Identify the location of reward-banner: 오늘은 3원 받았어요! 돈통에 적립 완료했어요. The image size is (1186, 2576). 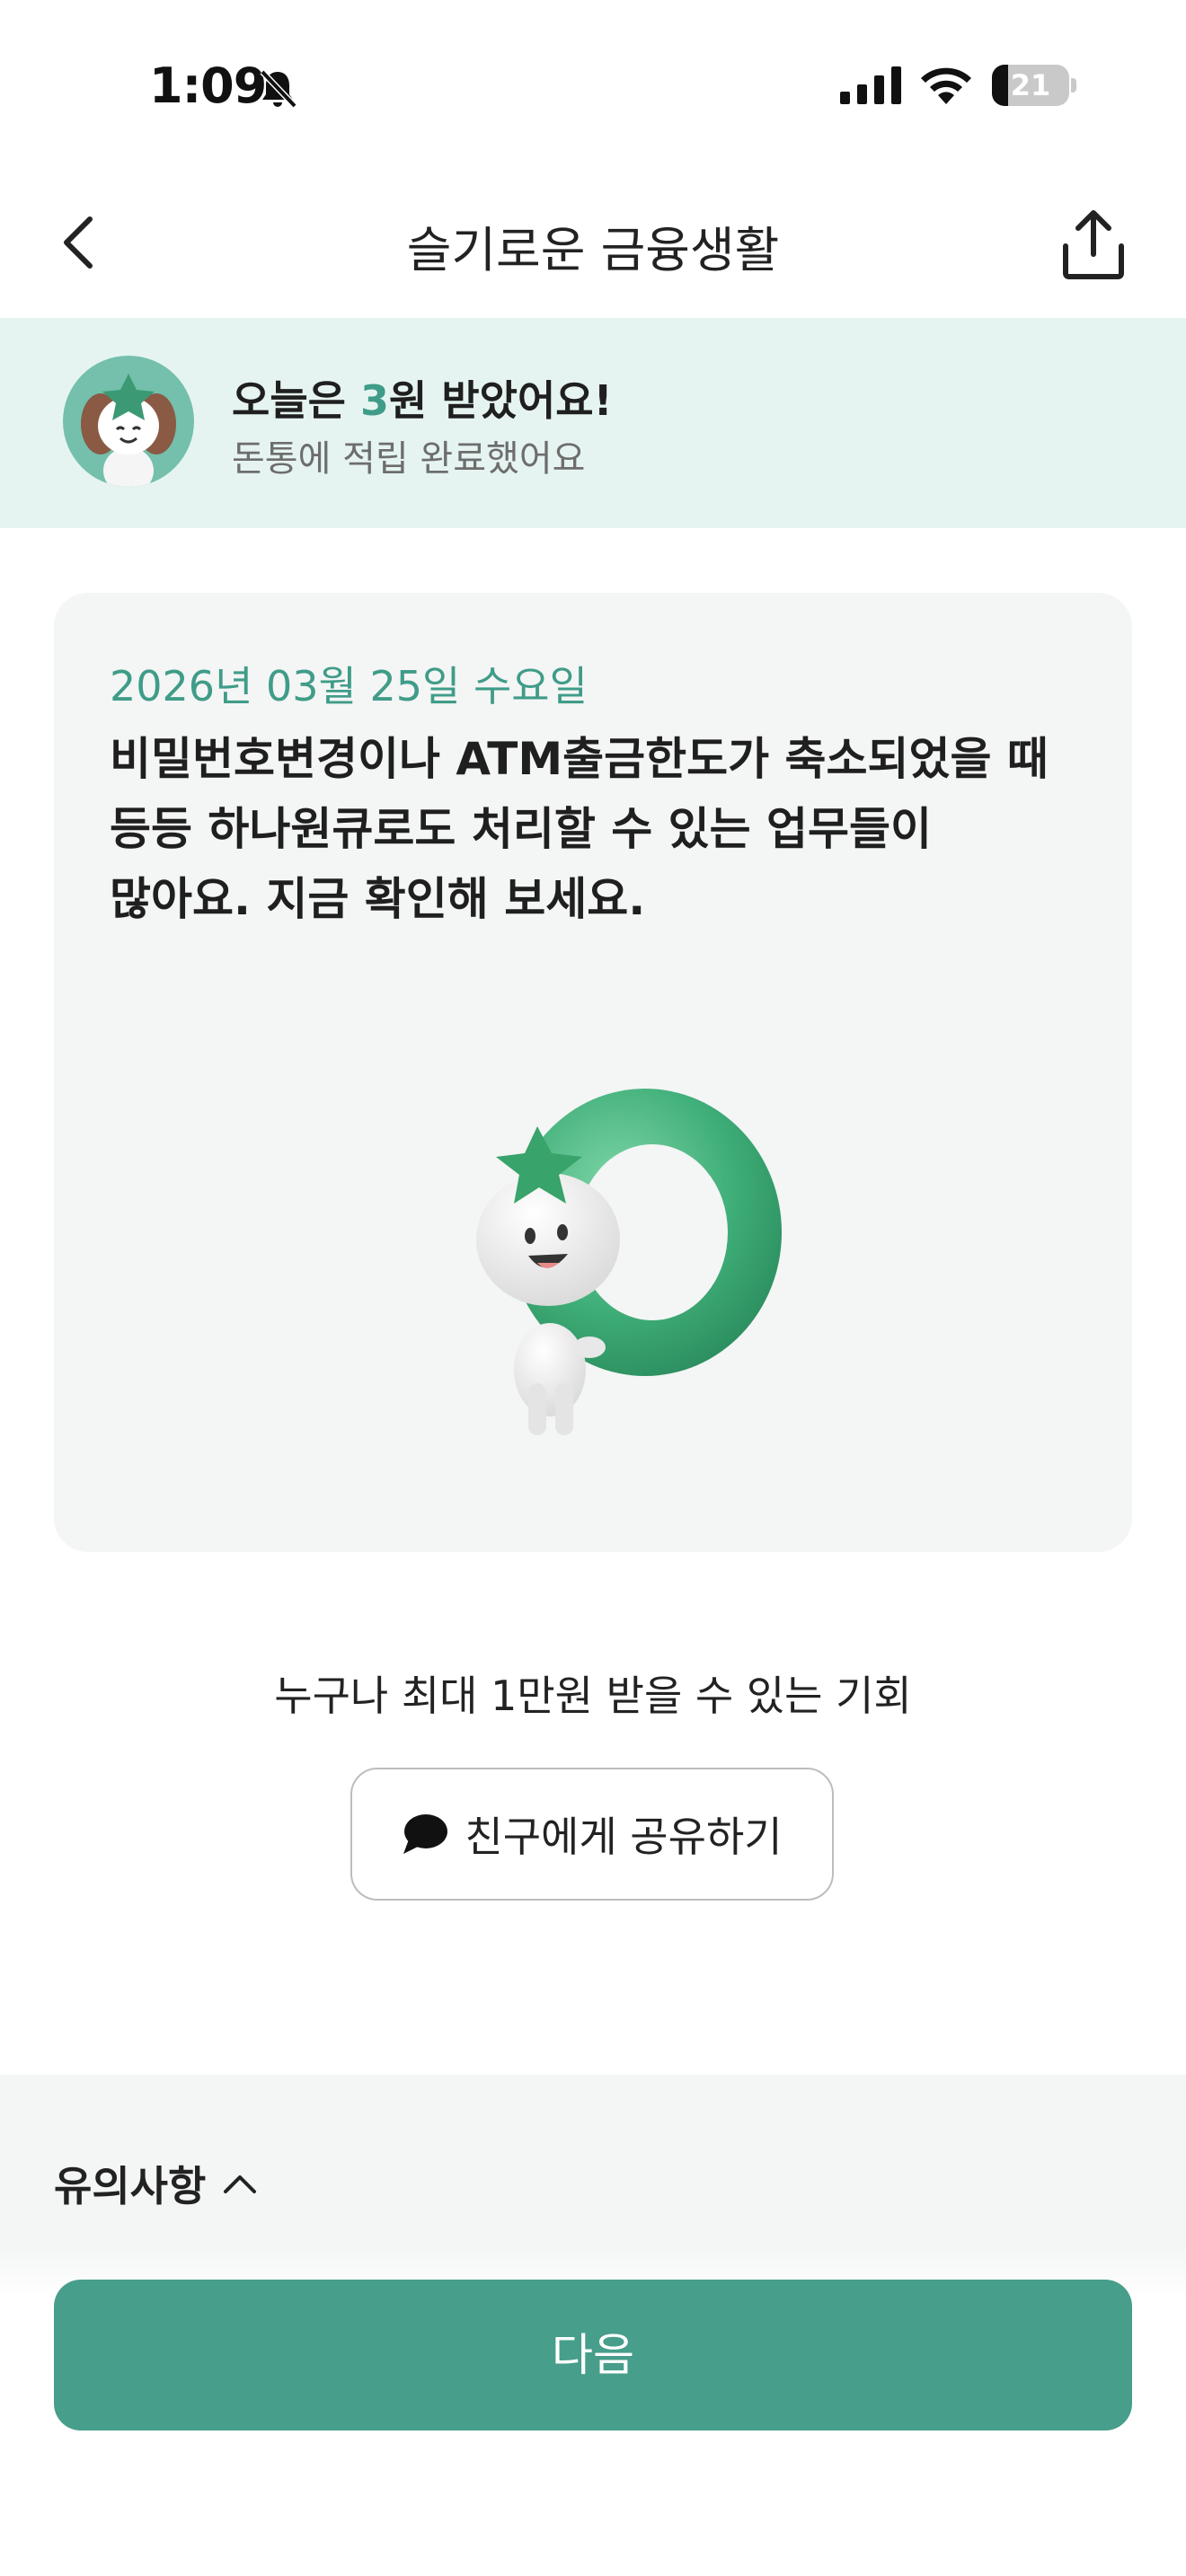
(593, 423).